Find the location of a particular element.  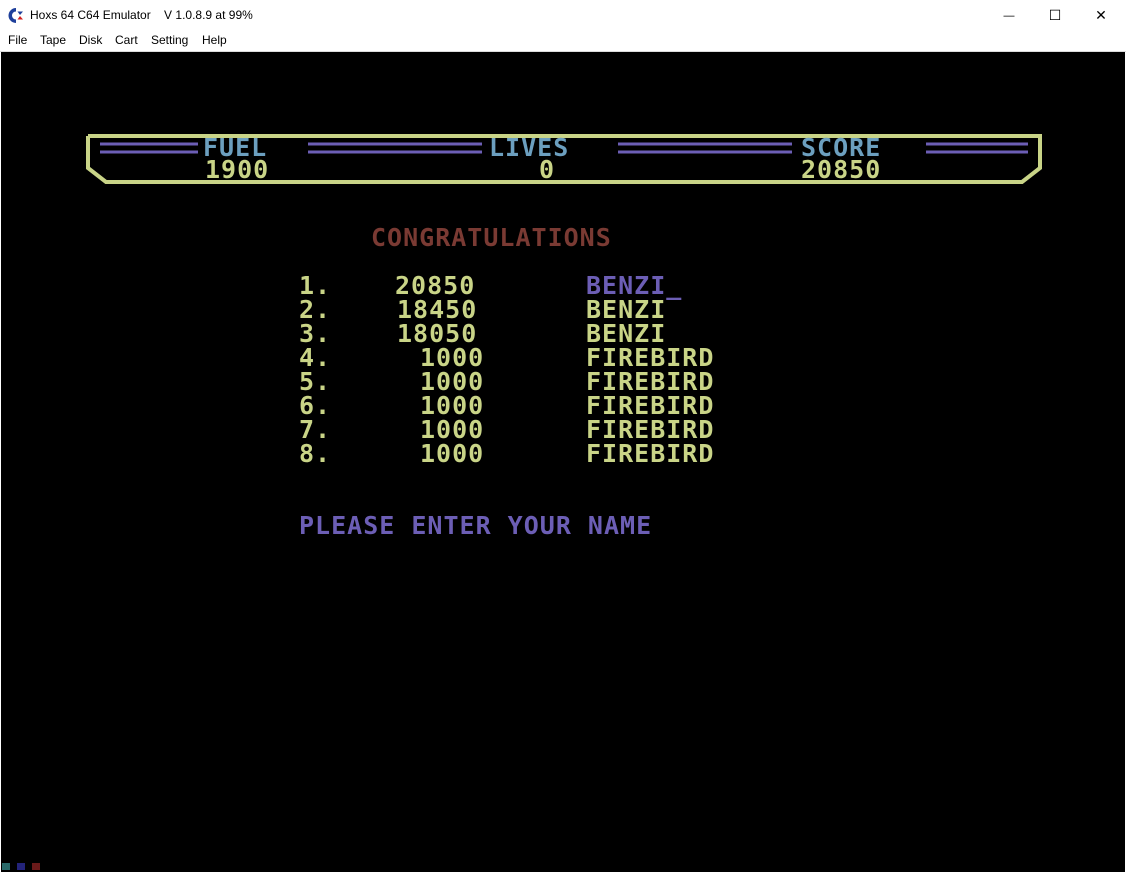

lives-label: LIVES is located at coordinates (529, 147).